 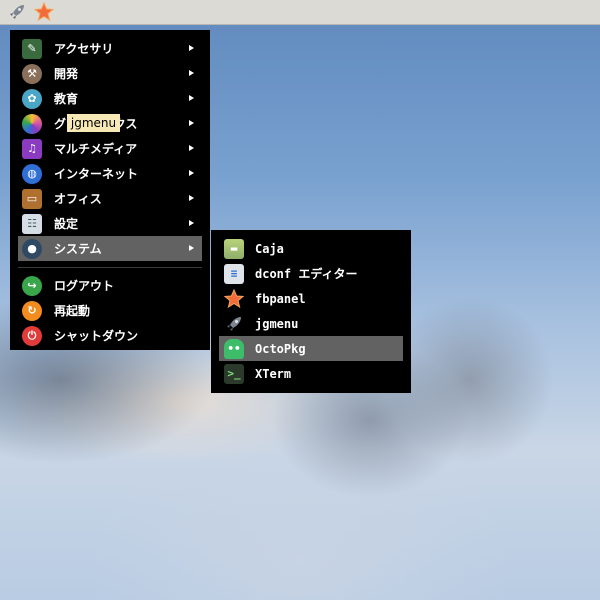 What do you see at coordinates (32, 98) in the screenshot?
I see `education-icon: ✿` at bounding box center [32, 98].